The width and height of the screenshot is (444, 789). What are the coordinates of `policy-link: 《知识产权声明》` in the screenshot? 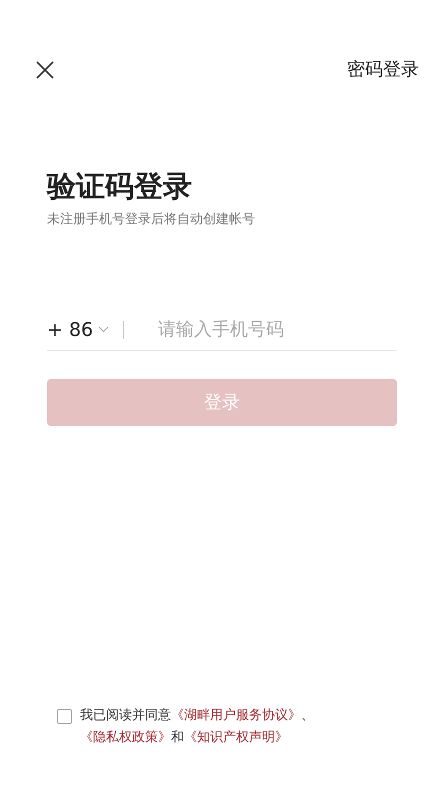 It's located at (236, 737).